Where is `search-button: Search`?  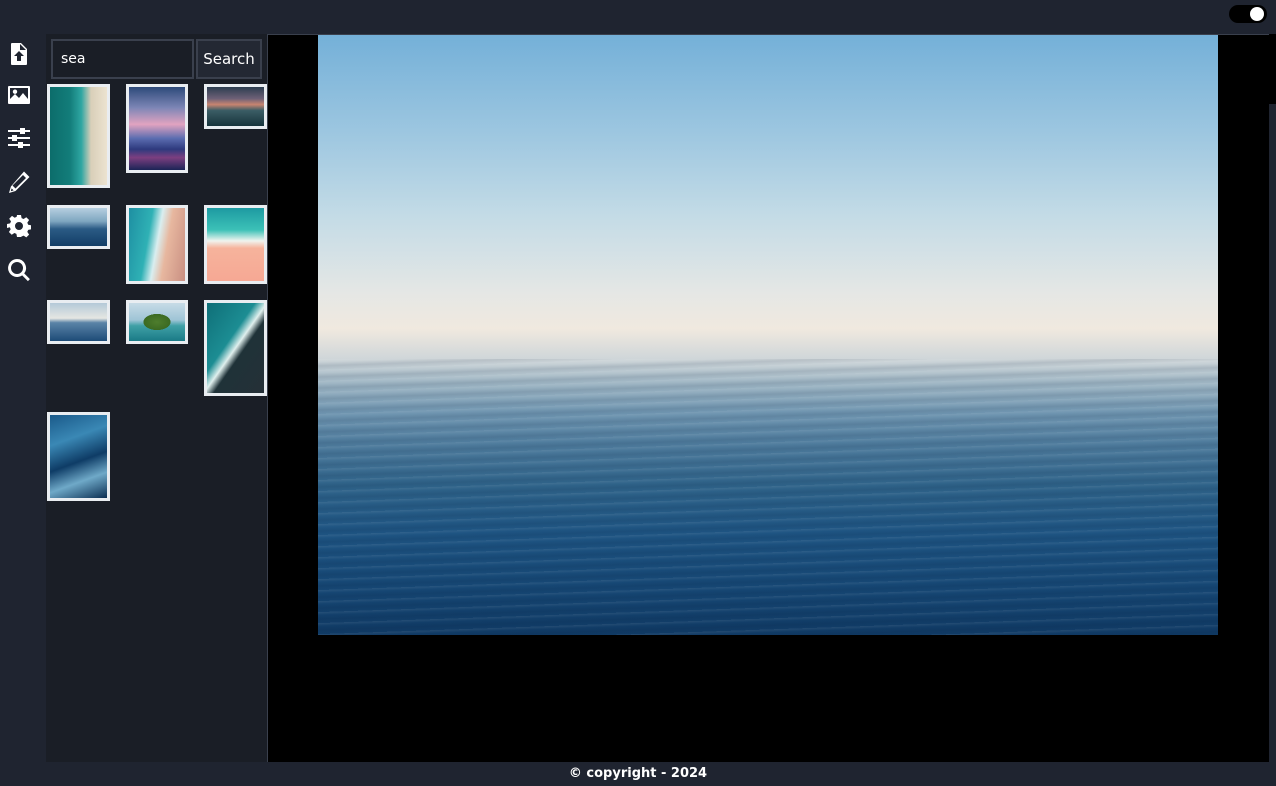 search-button: Search is located at coordinates (229, 59).